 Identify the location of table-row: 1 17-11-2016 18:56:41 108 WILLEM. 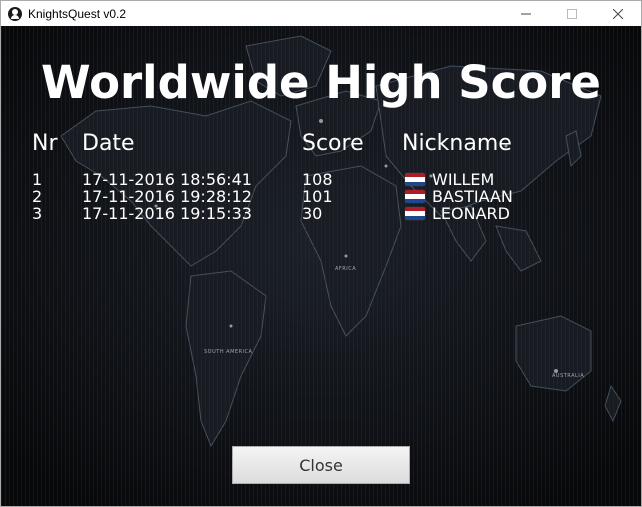
(321, 179).